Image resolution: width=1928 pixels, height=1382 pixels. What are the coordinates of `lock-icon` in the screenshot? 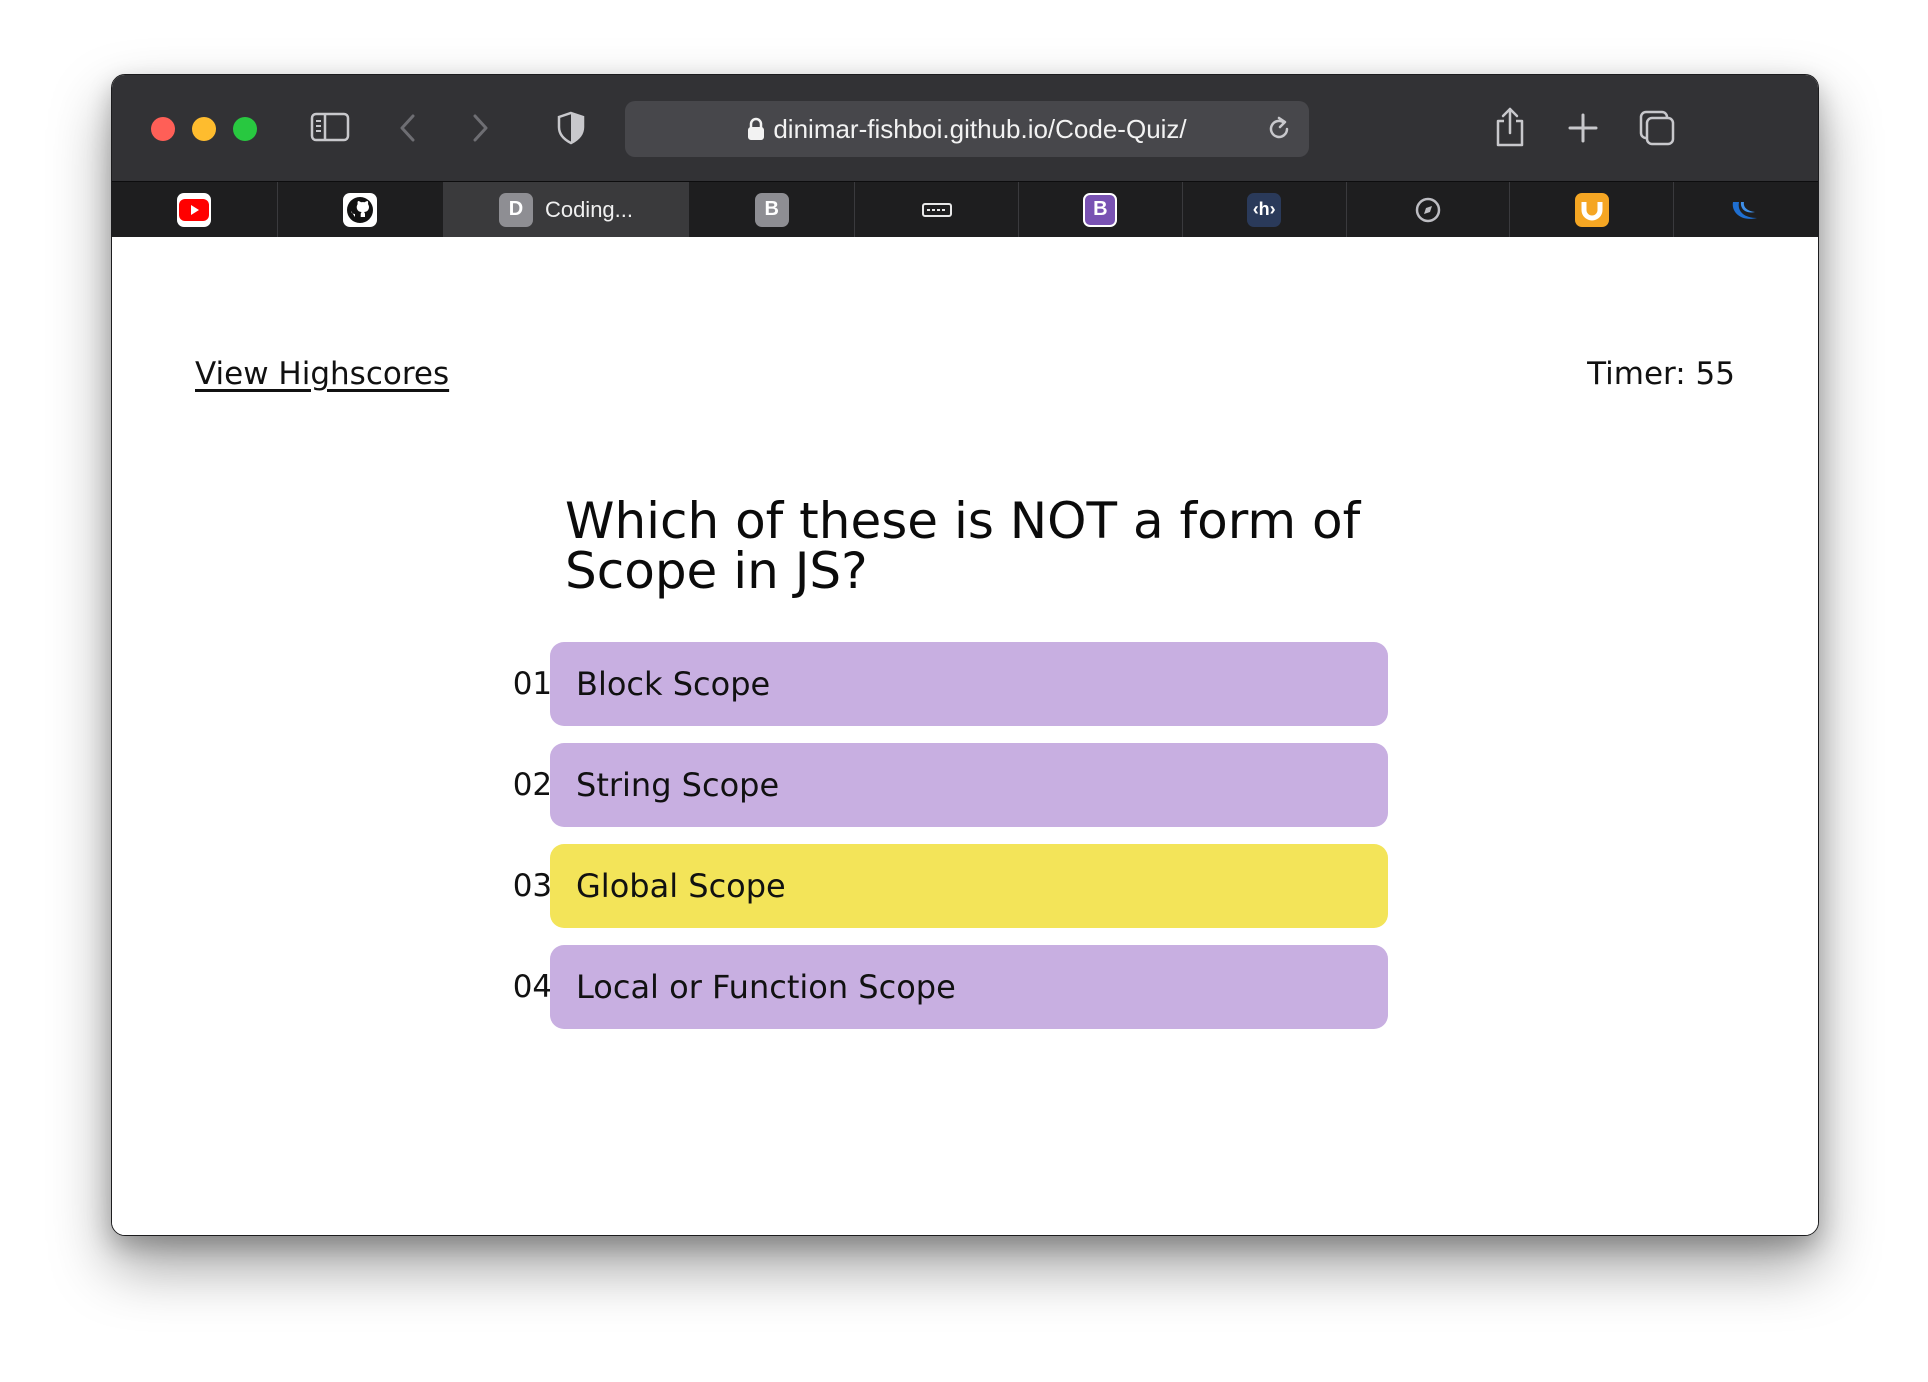 It's located at (756, 129).